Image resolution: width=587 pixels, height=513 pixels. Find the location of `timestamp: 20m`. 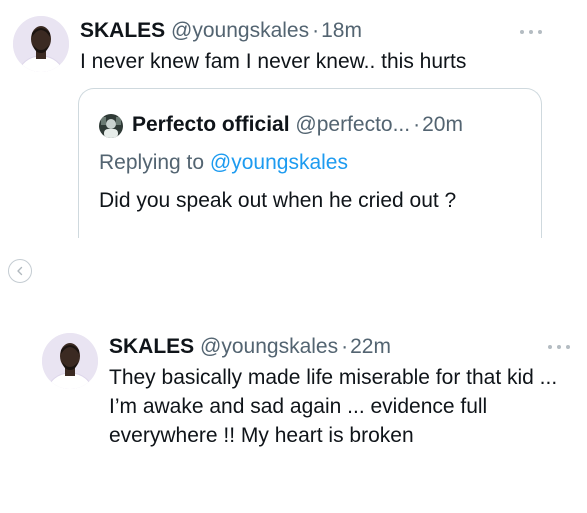

timestamp: 20m is located at coordinates (442, 124).